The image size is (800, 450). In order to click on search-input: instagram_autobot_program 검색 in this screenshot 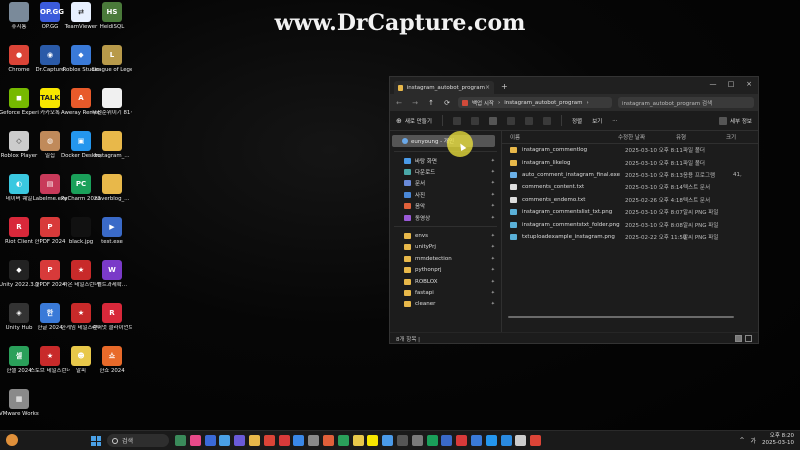, I will do `click(686, 102)`.